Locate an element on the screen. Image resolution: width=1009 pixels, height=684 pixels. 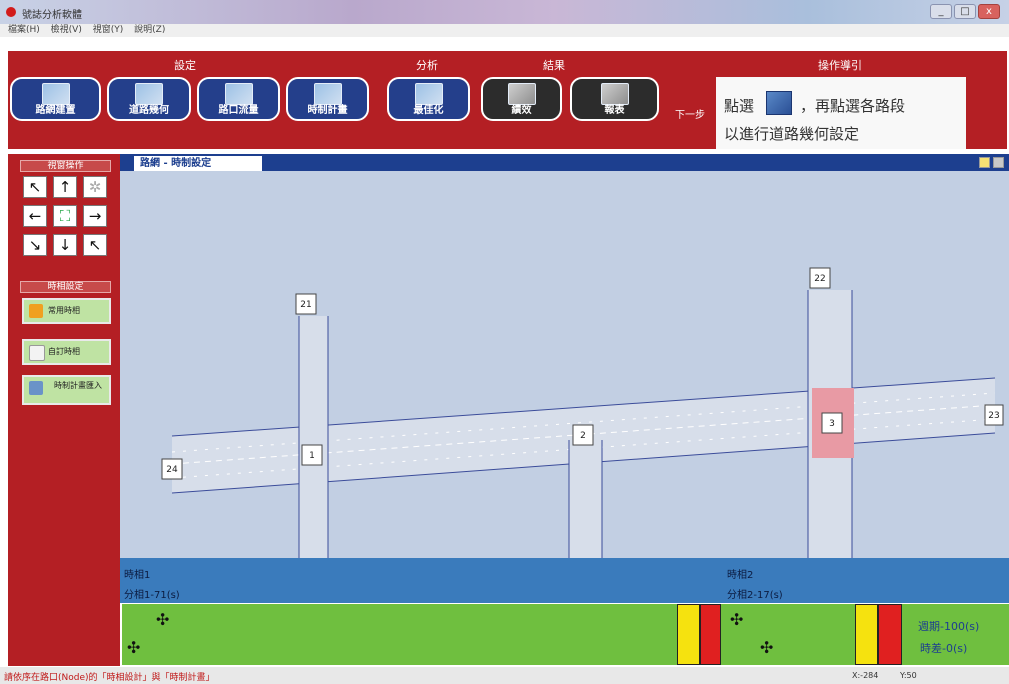
timing-setup-header: 時相設定 is located at coordinates (65, 287).